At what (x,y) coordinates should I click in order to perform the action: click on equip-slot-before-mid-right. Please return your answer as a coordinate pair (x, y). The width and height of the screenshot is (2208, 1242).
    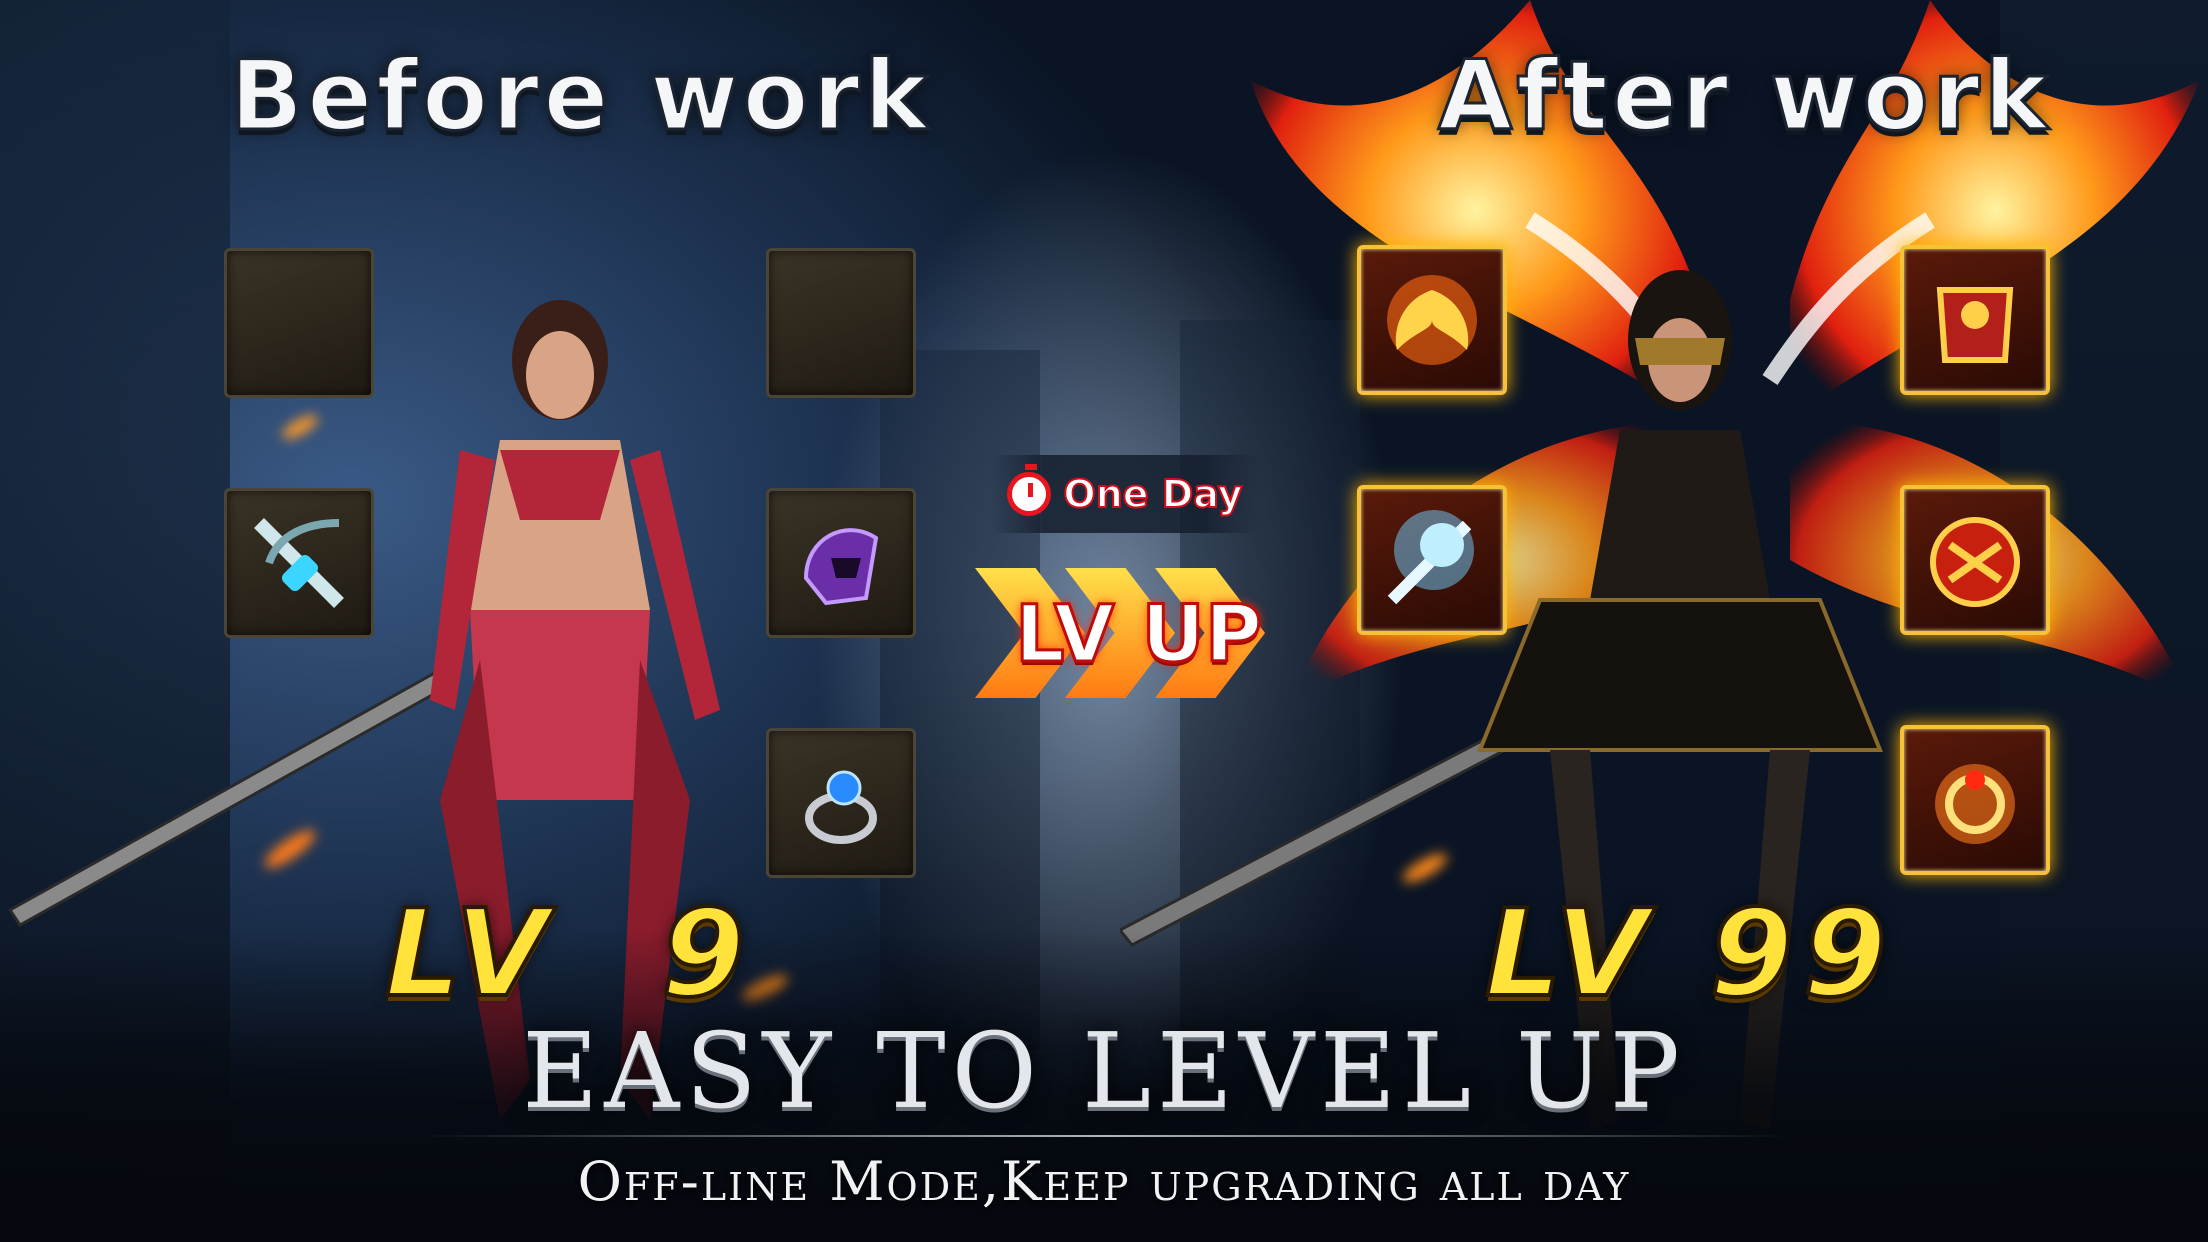
    Looking at the image, I should click on (841, 563).